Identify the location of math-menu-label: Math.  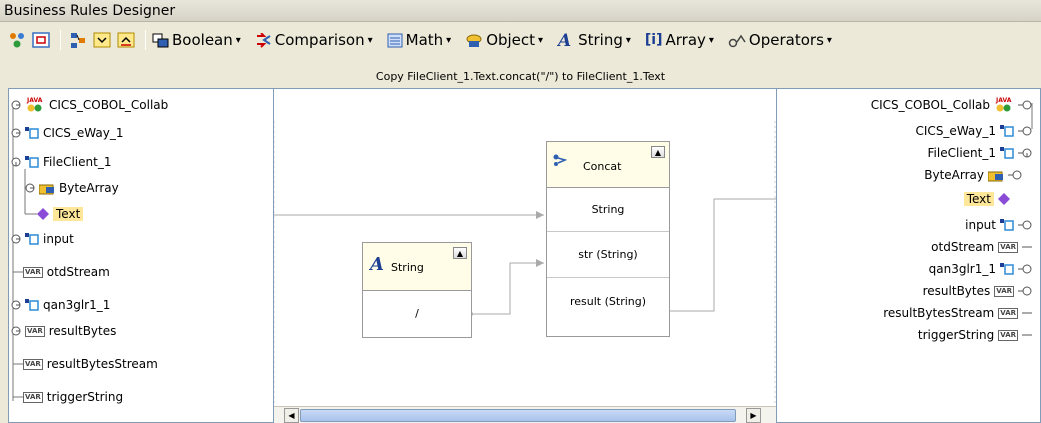
(424, 40).